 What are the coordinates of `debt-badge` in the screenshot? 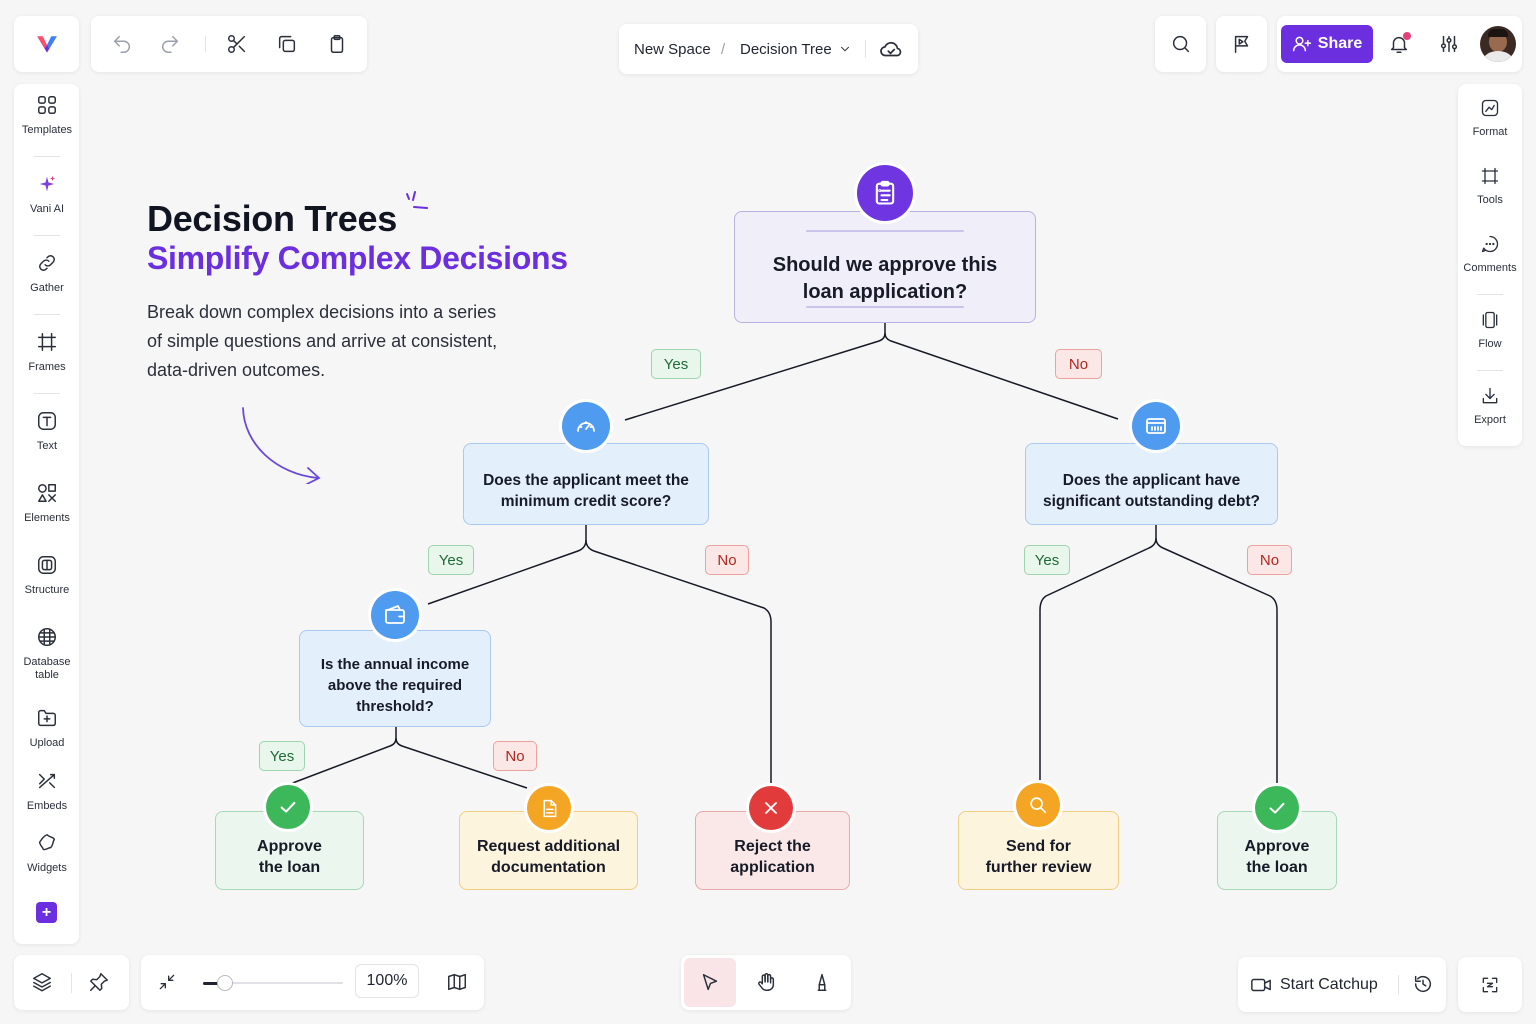 It's located at (1156, 426).